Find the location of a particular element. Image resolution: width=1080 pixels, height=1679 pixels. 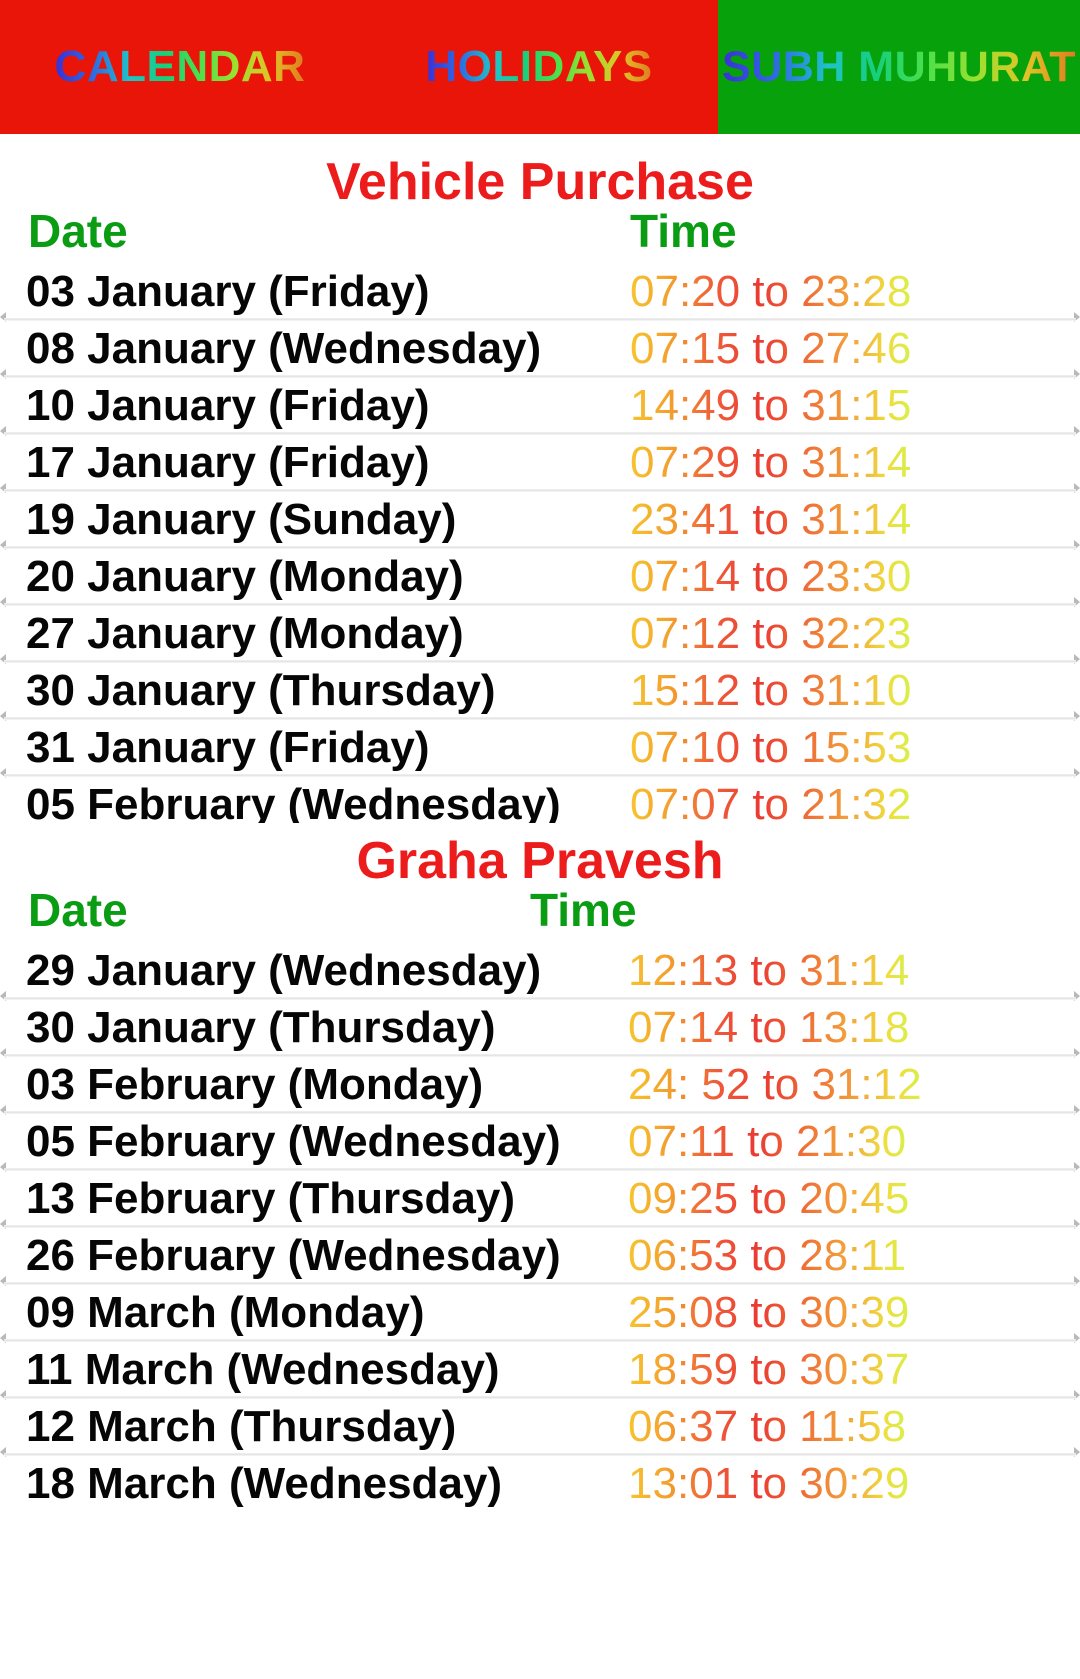

cell-date: 03 February (Monday) is located at coordinates (255, 1084).